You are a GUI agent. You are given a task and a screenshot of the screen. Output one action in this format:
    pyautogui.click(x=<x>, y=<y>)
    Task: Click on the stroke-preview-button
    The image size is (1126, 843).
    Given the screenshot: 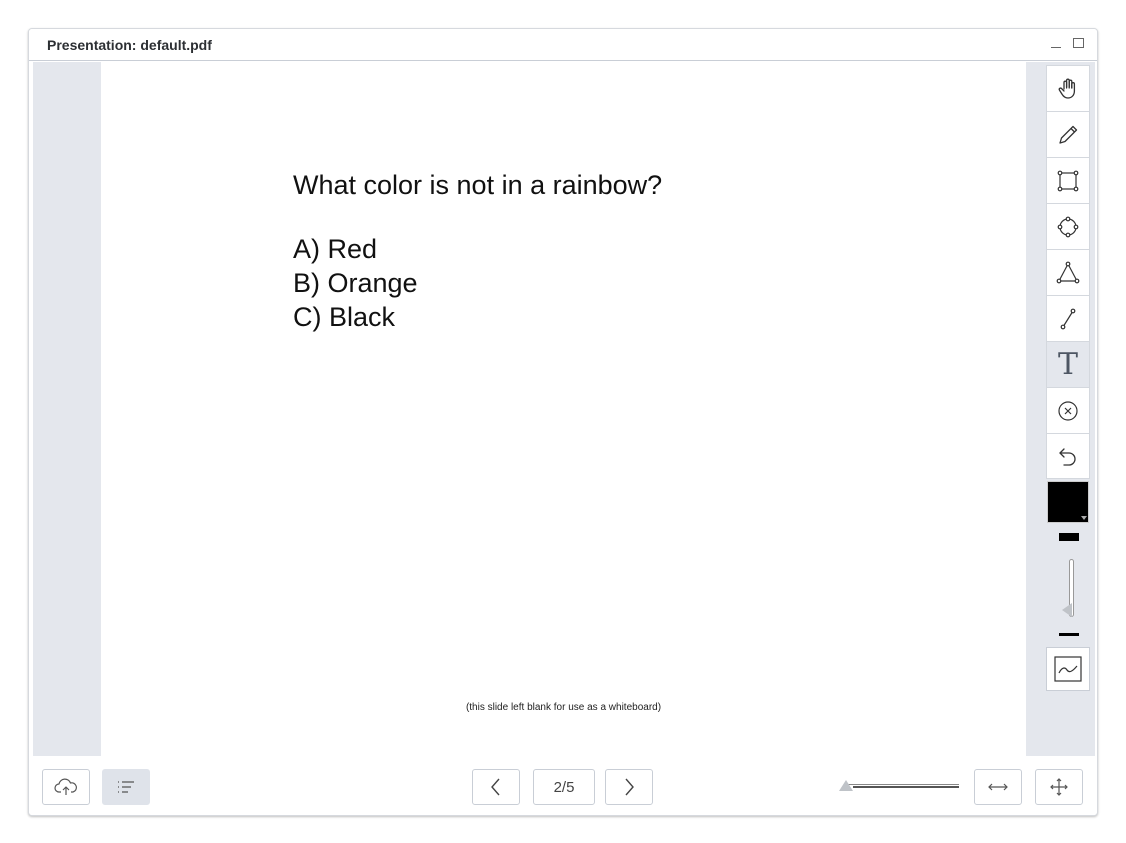 What is the action you would take?
    pyautogui.click(x=1068, y=669)
    